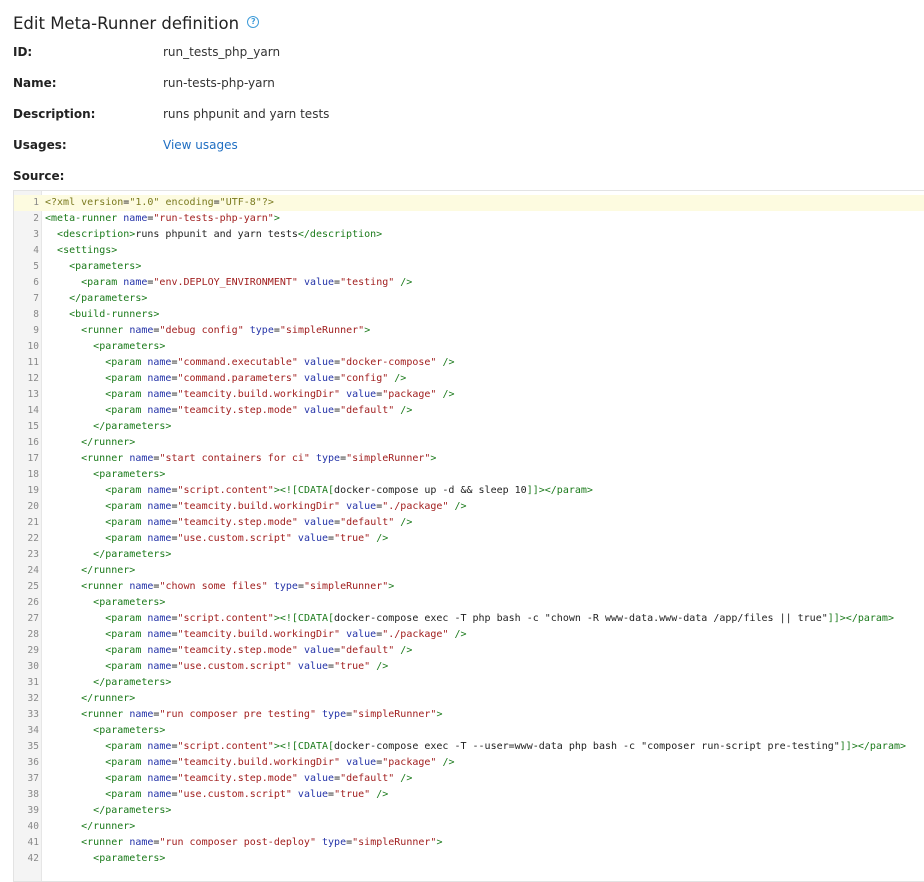 The image size is (924, 882). Describe the element at coordinates (33, 858) in the screenshot. I see `line-number: 42` at that location.